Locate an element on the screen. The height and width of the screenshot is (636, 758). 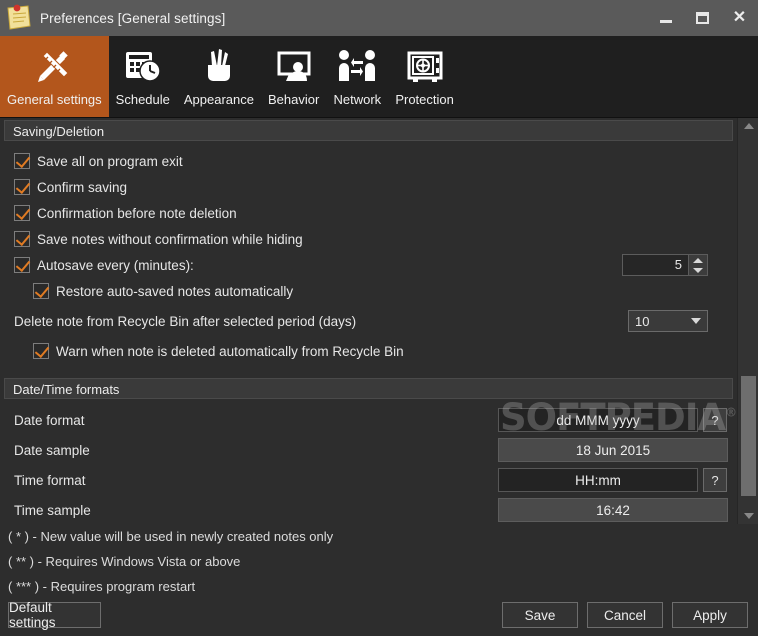
recycle-bin-days-select: 10 is located at coordinates (668, 321).